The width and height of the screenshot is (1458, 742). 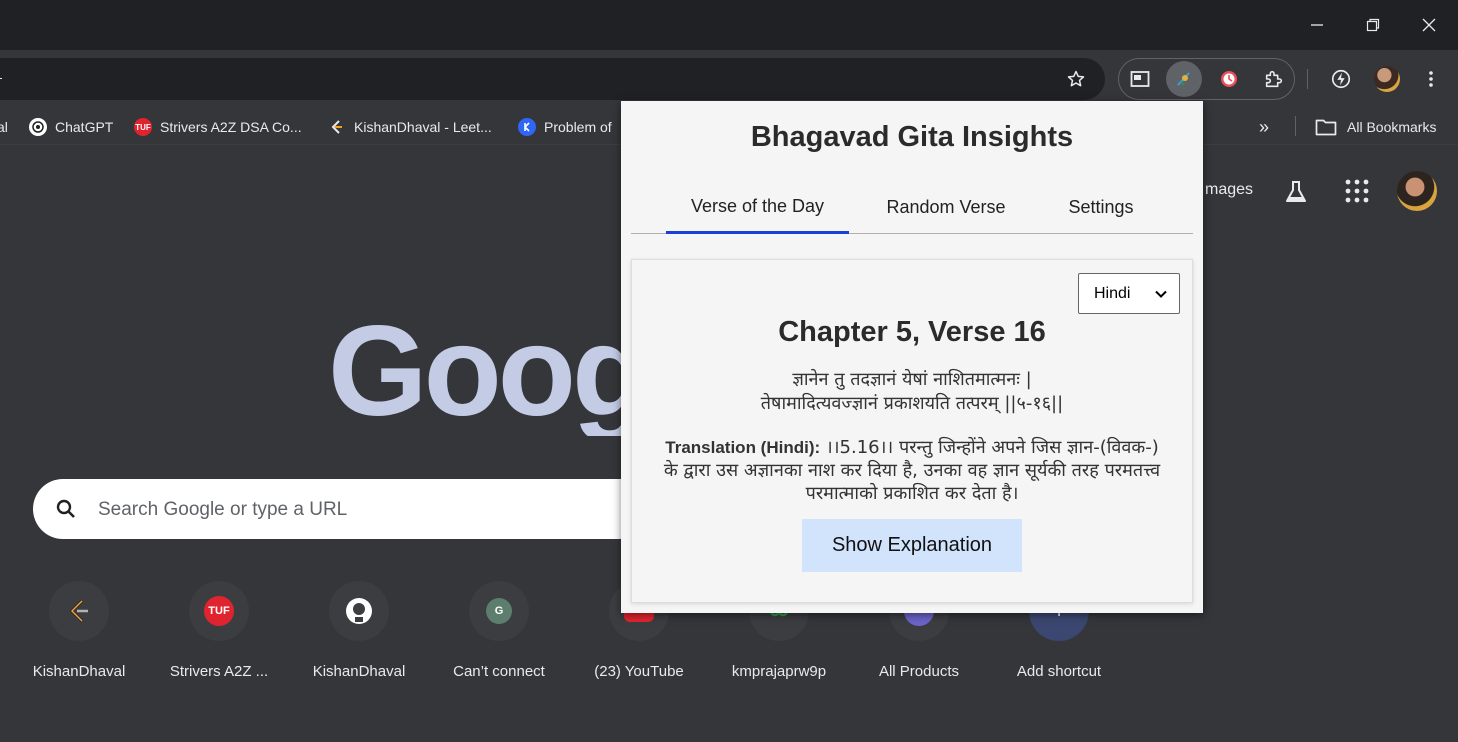 I want to click on timer-extension-icon, so click(x=1229, y=79).